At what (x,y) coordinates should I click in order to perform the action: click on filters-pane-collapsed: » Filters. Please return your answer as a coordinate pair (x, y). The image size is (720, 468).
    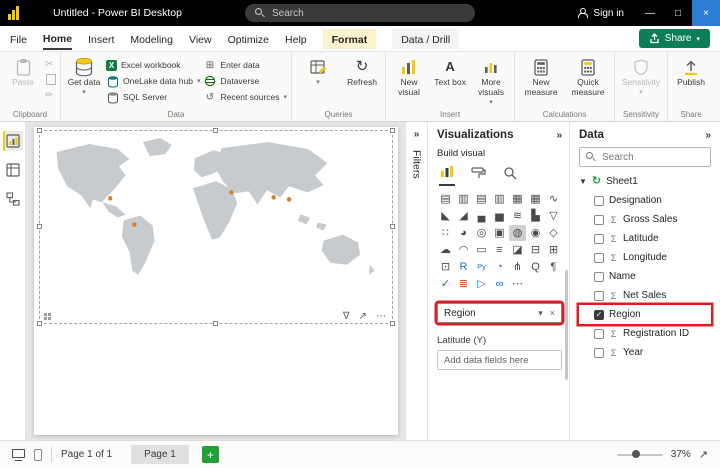
    Looking at the image, I should click on (417, 281).